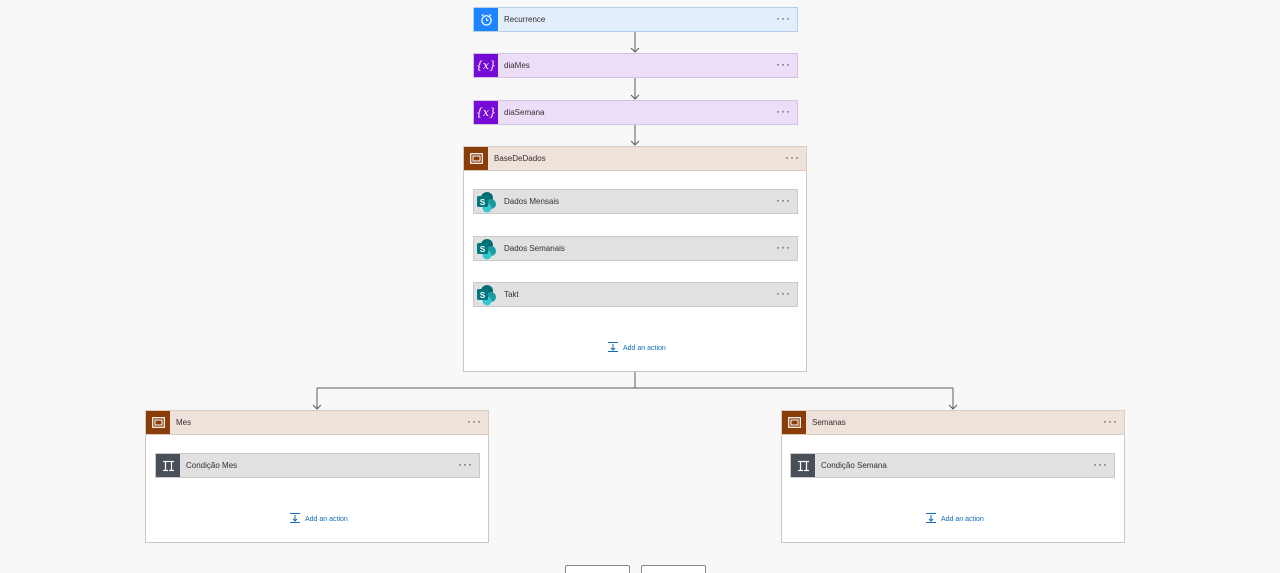  What do you see at coordinates (511, 294) in the screenshot?
I see `takt-label: Takt` at bounding box center [511, 294].